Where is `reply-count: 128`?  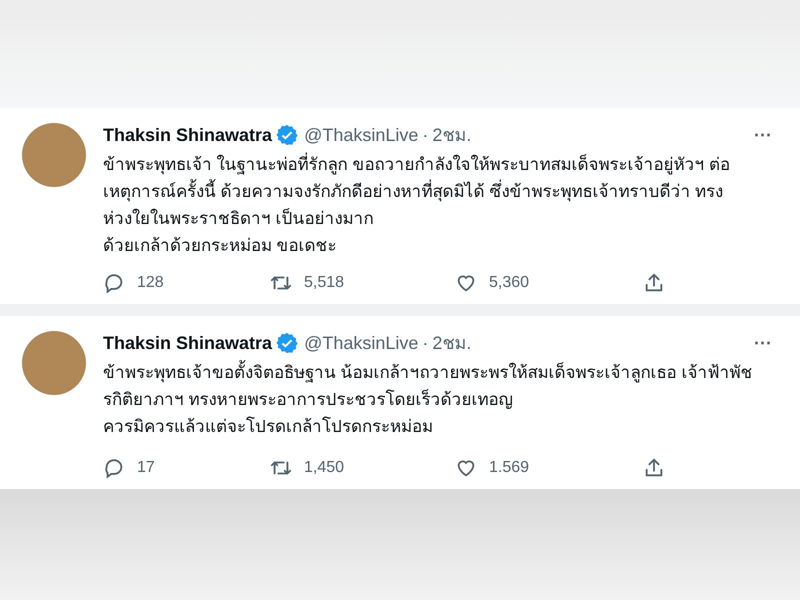 reply-count: 128 is located at coordinates (150, 283).